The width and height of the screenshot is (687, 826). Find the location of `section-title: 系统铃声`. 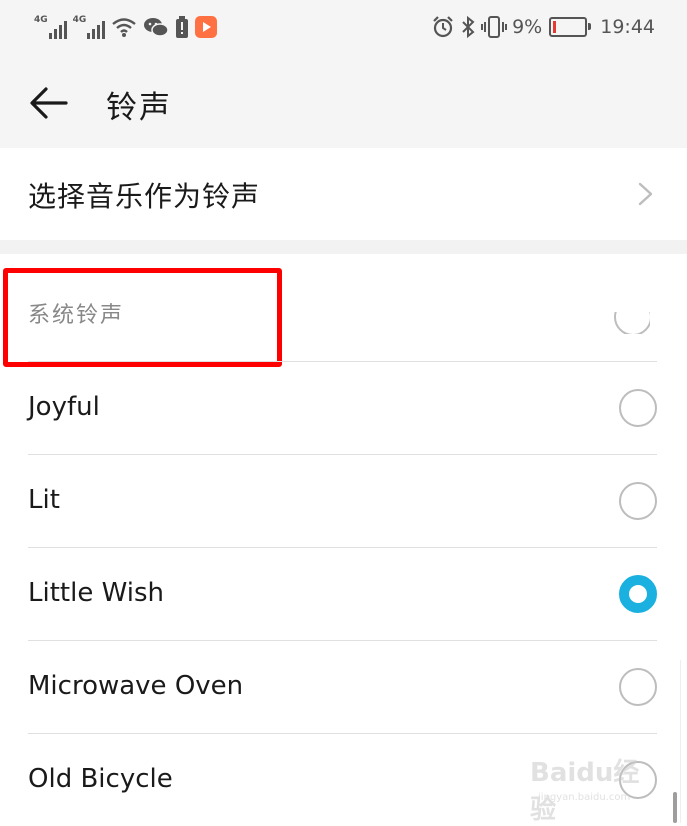

section-title: 系统铃声 is located at coordinates (76, 315).